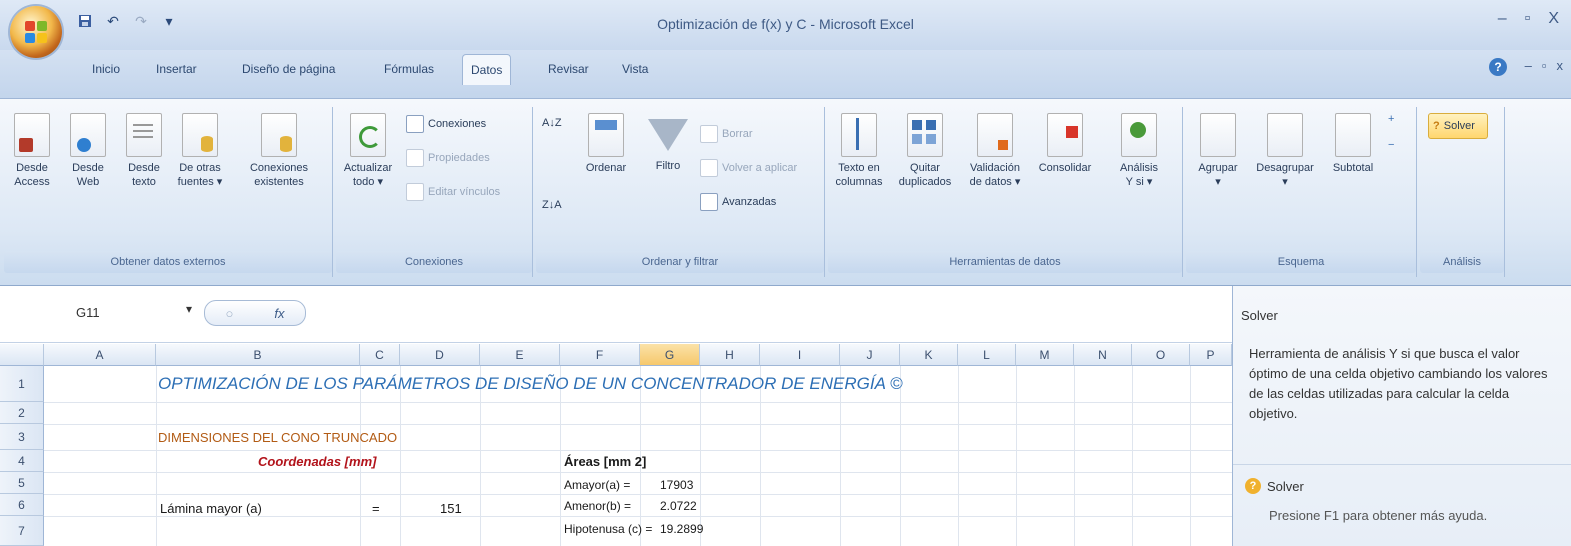 This screenshot has width=1571, height=546. What do you see at coordinates (597, 485) in the screenshot?
I see `cell-f5-label: Amayor(a) =` at bounding box center [597, 485].